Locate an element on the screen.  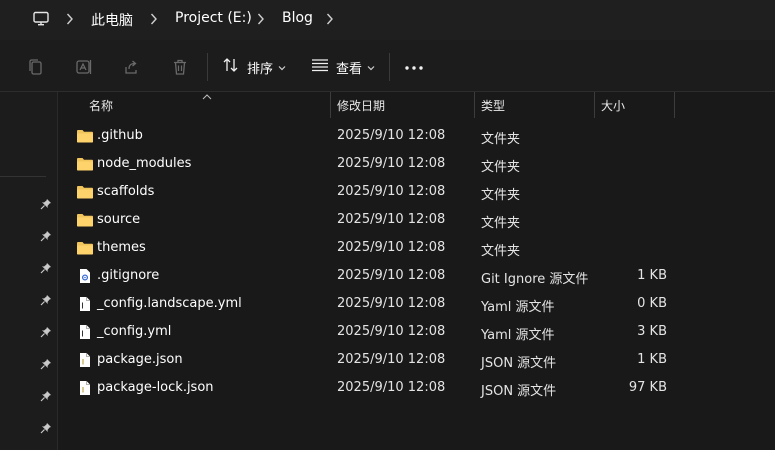
file-name: _config.yml is located at coordinates (134, 331).